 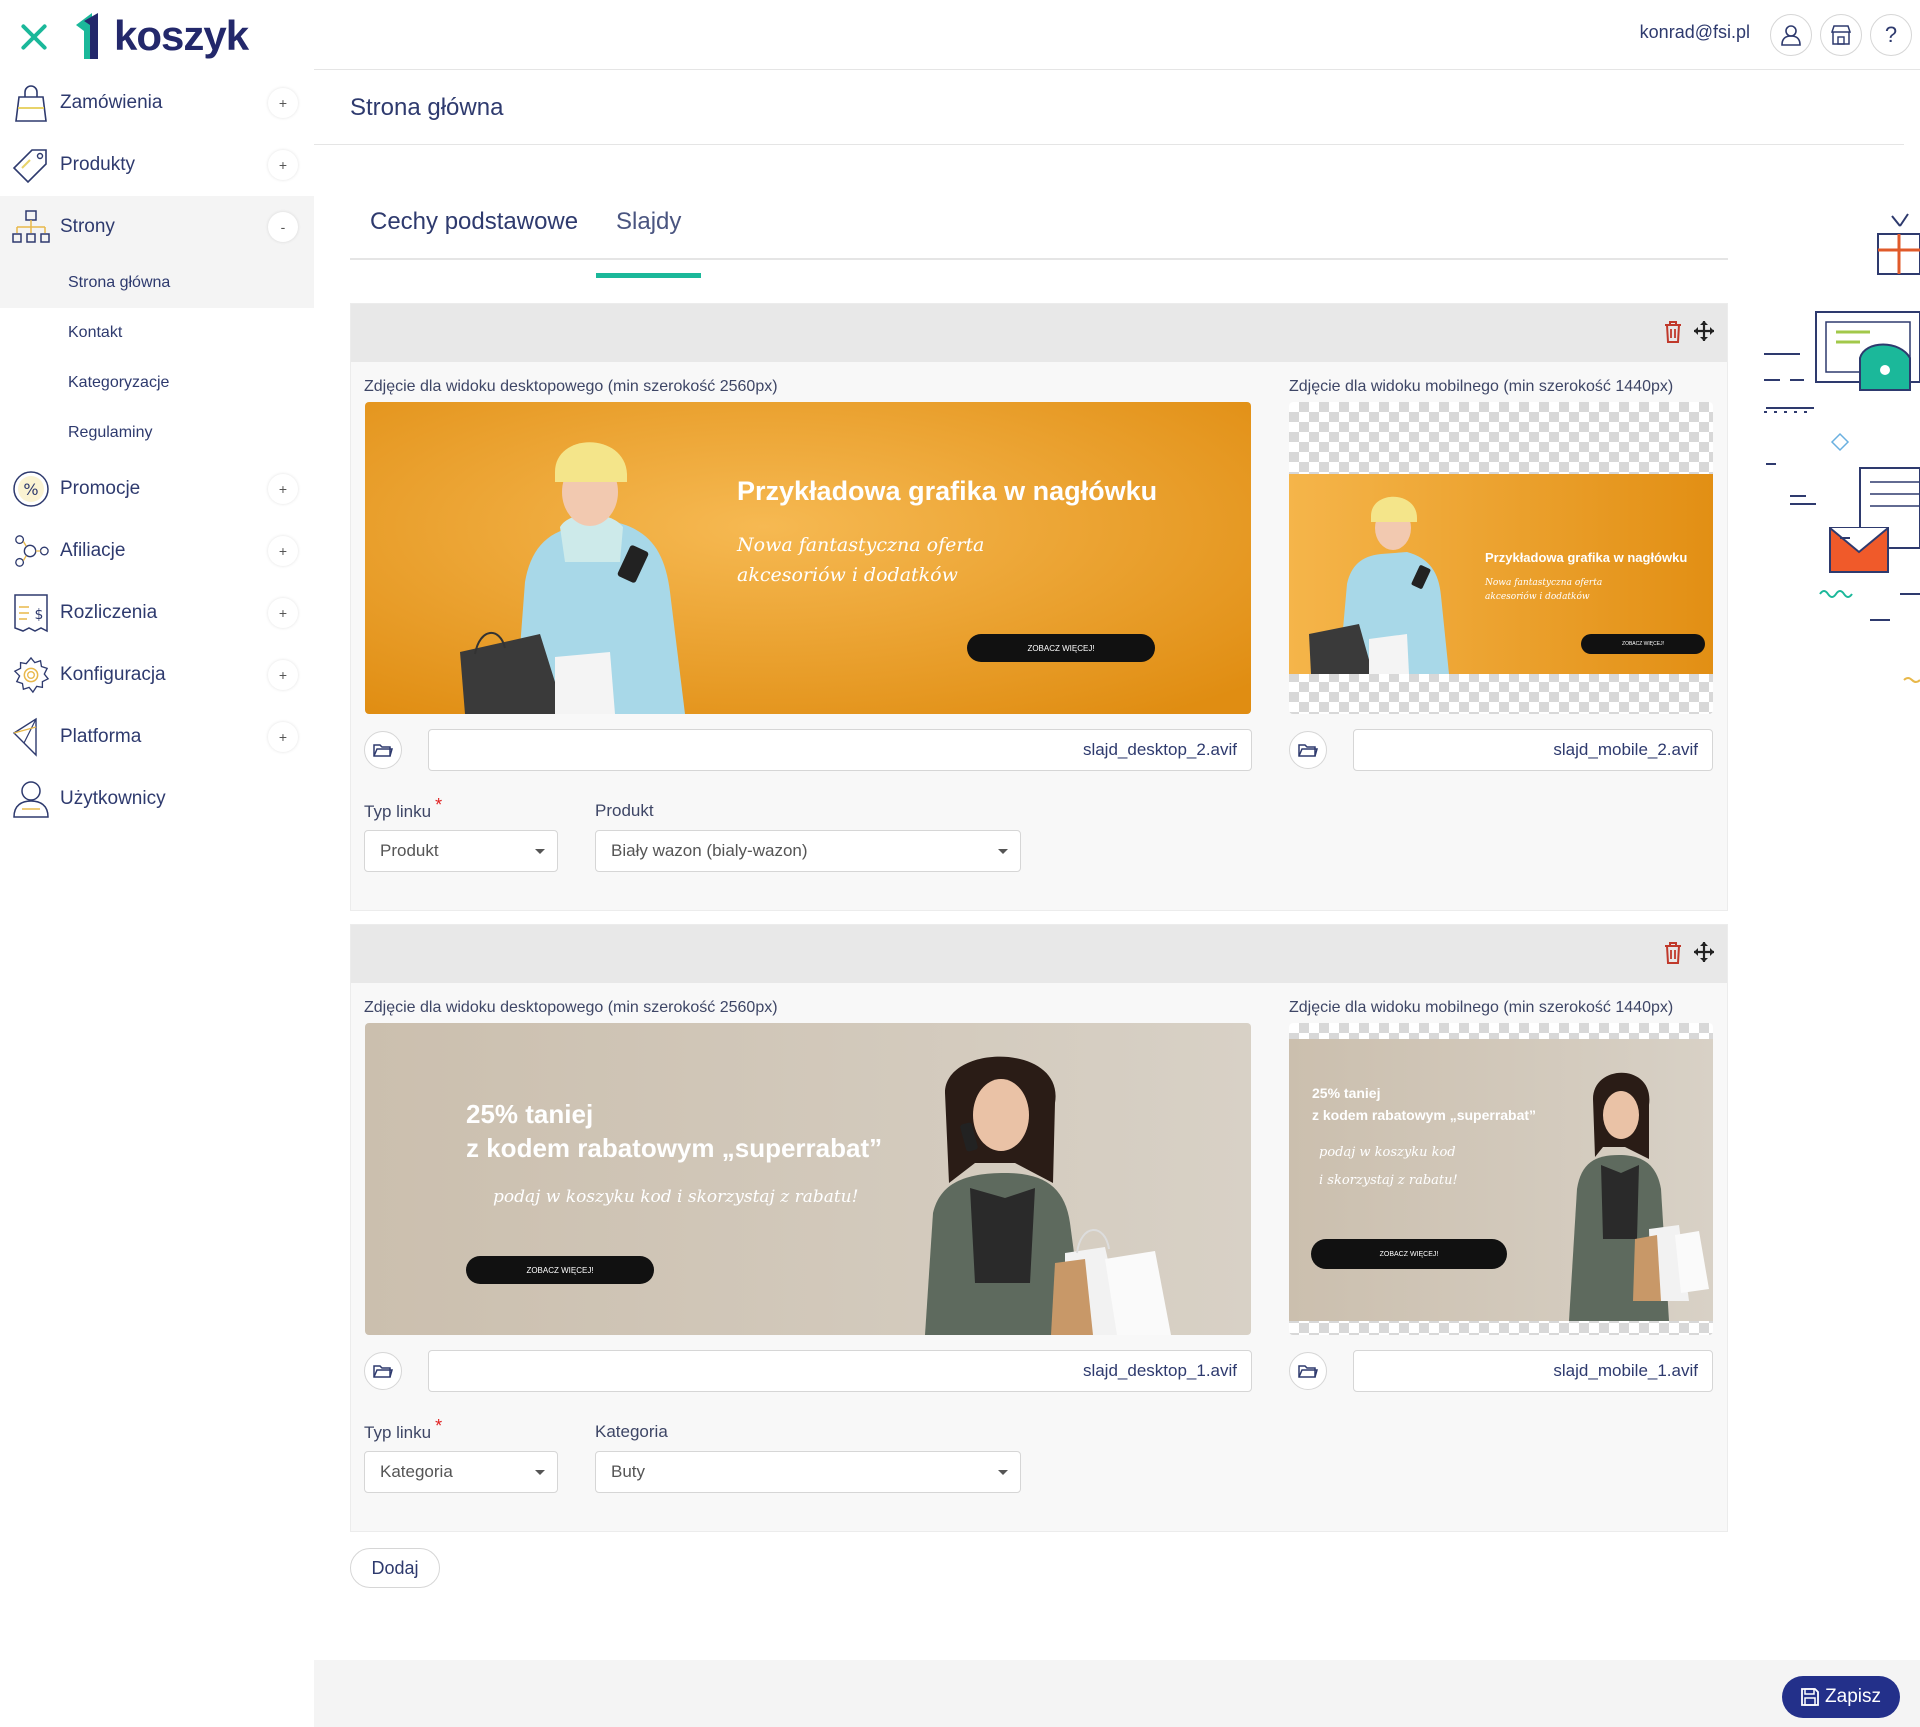 I want to click on decorative-illustration, so click(x=1842, y=448).